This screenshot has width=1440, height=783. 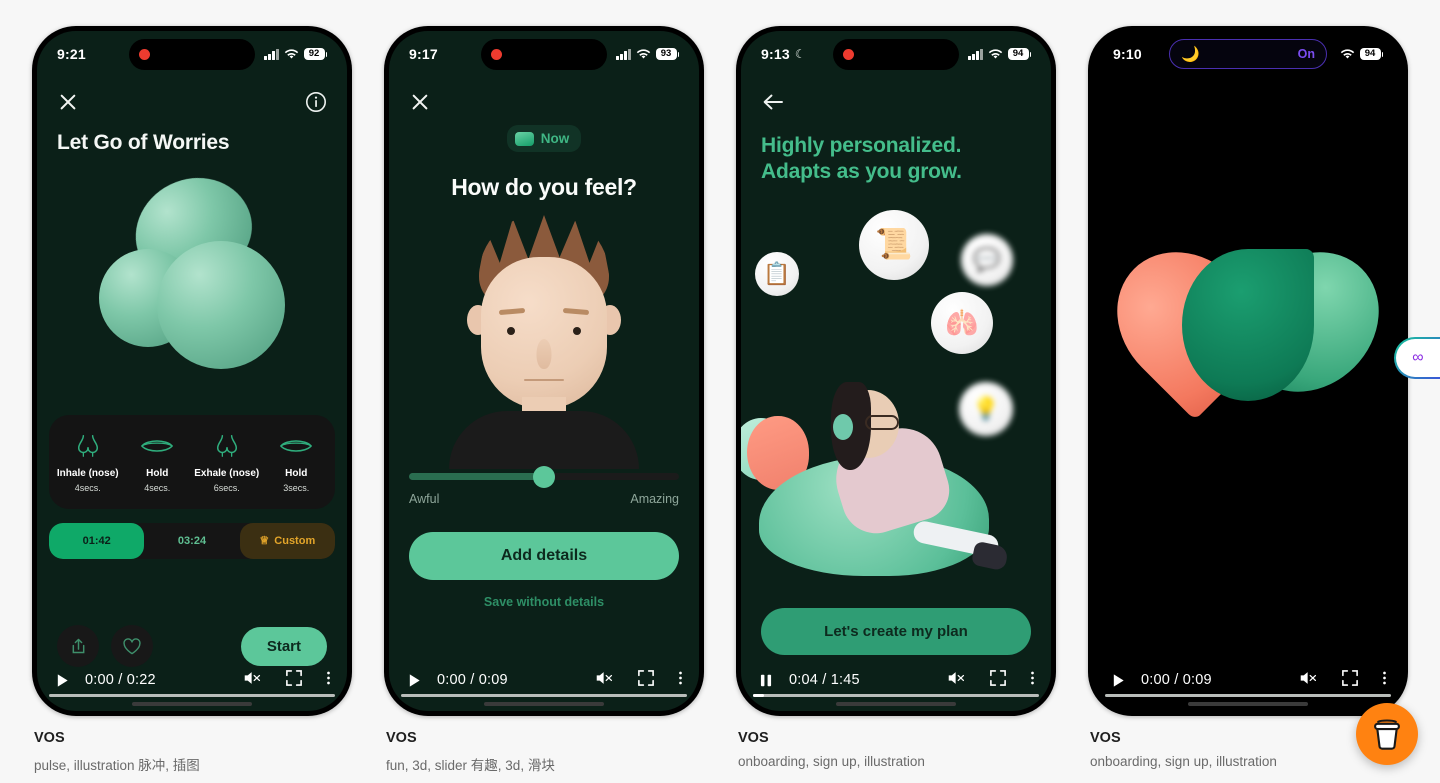 I want to click on status-indicators: 92, so click(x=295, y=54).